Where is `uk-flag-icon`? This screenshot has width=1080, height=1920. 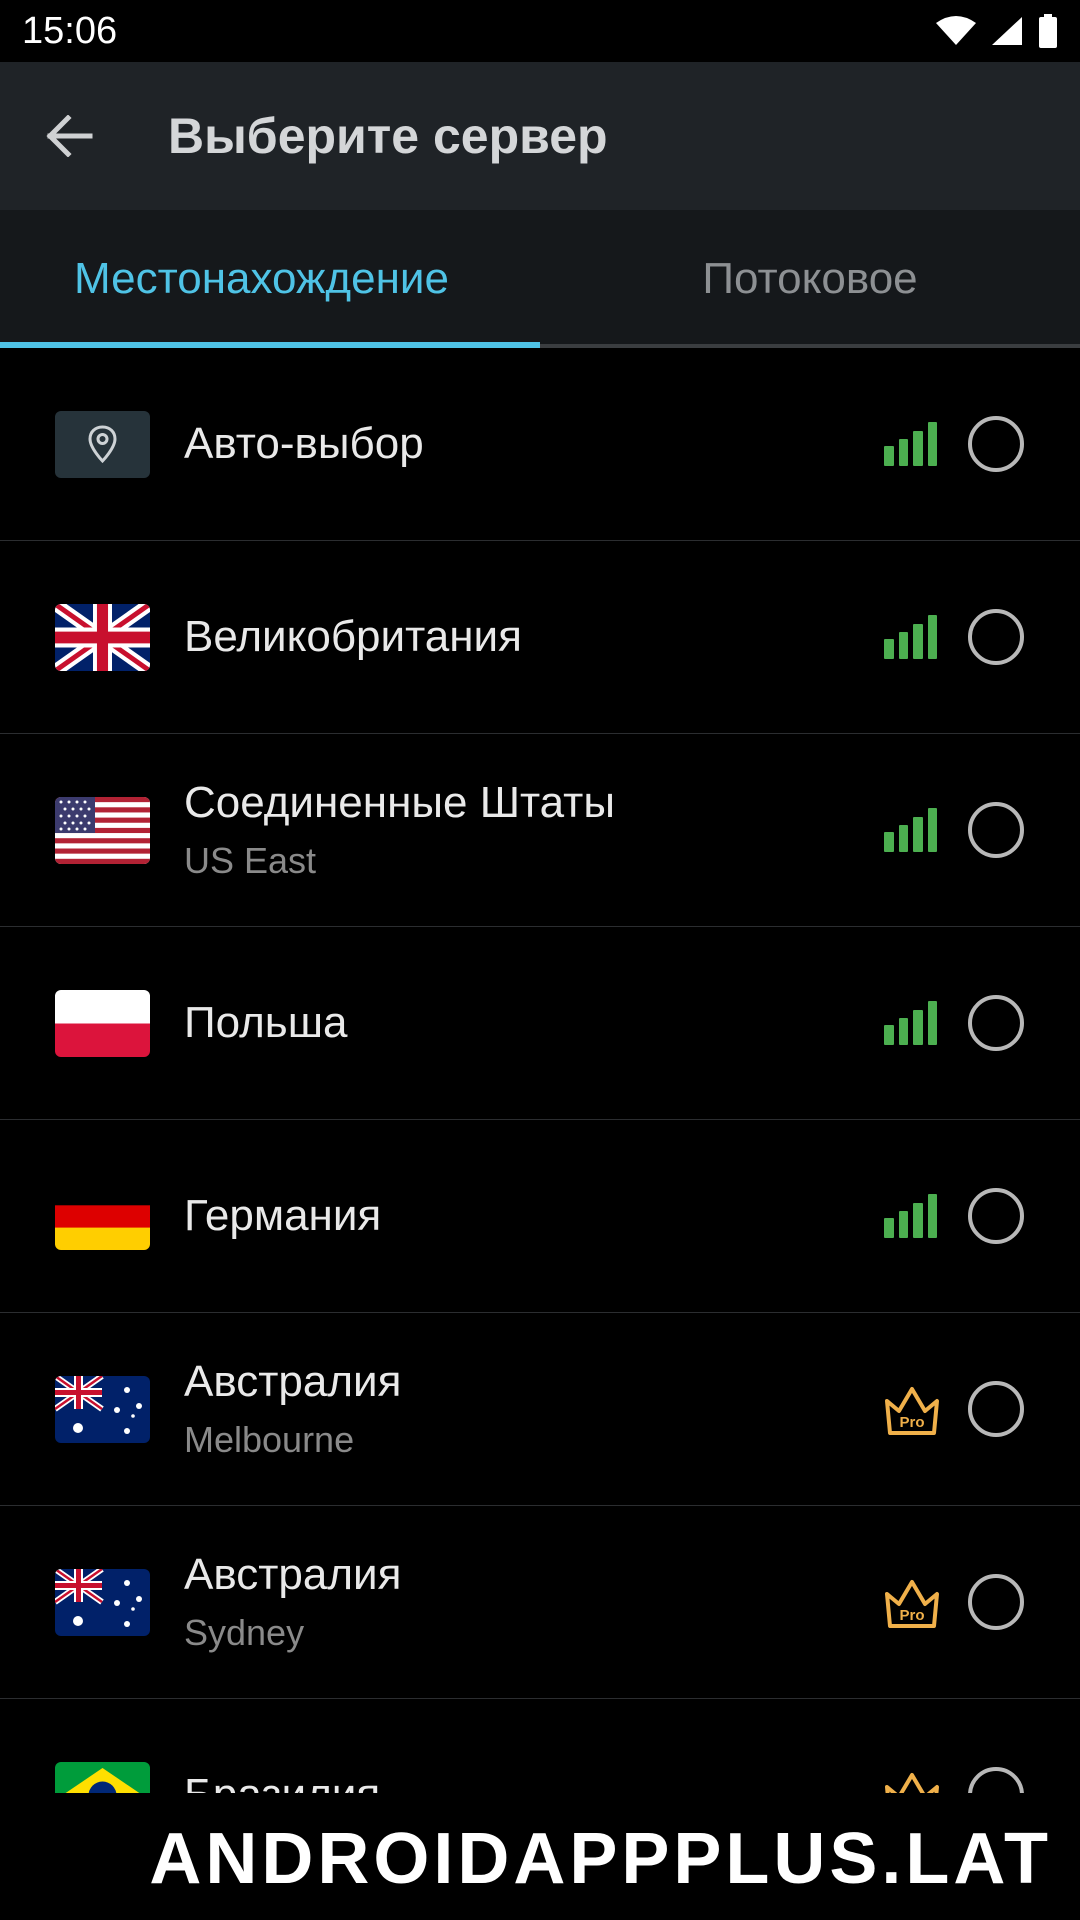
uk-flag-icon is located at coordinates (102, 637).